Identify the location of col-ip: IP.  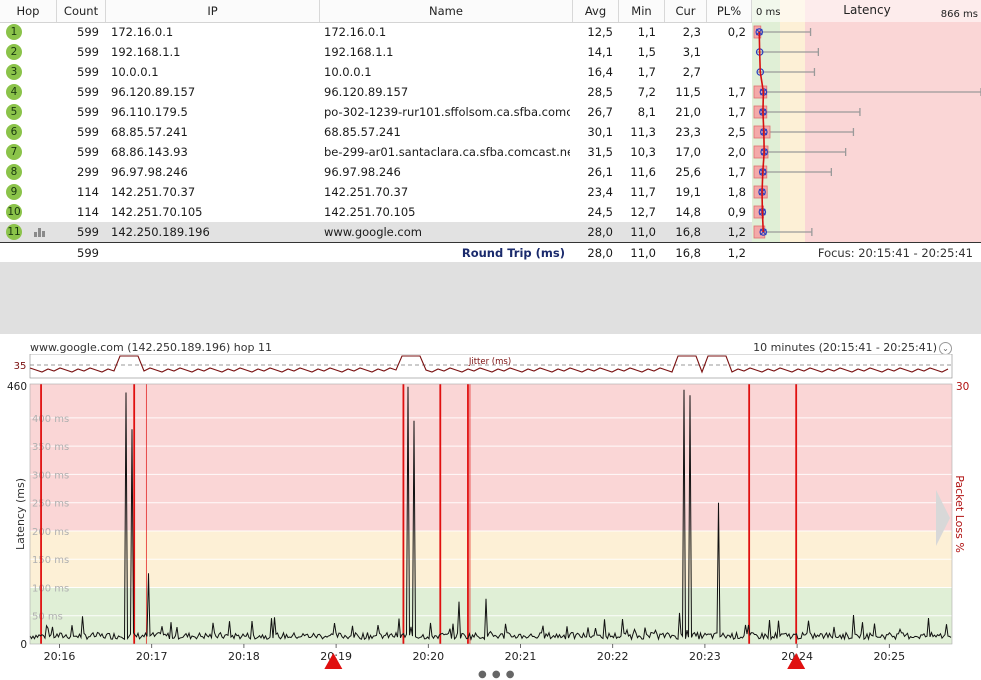
(213, 11).